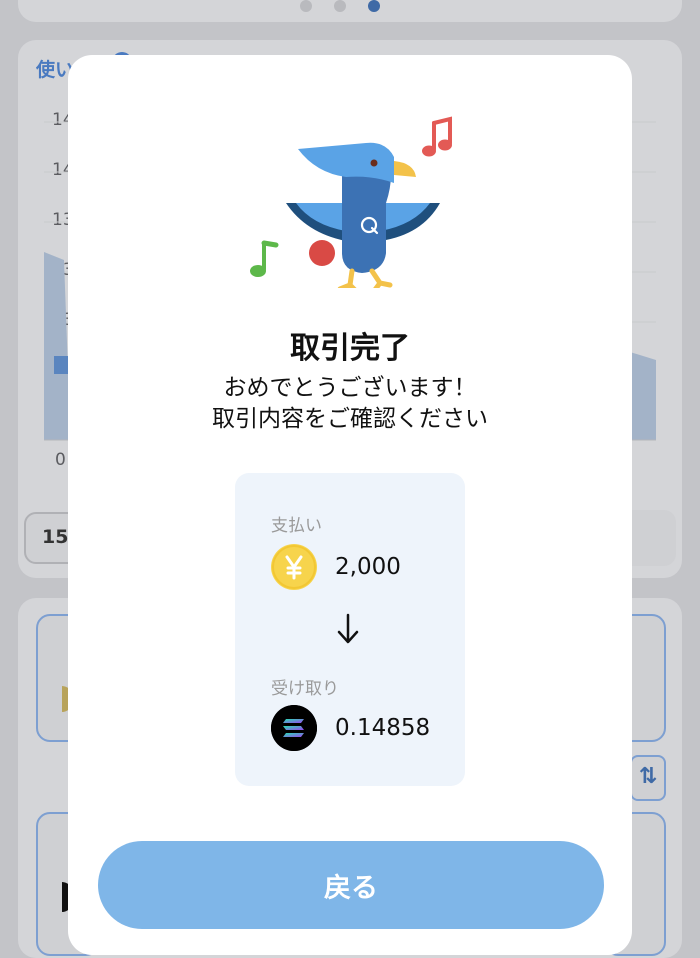  What do you see at coordinates (374, 6) in the screenshot?
I see `carousel-dot-active` at bounding box center [374, 6].